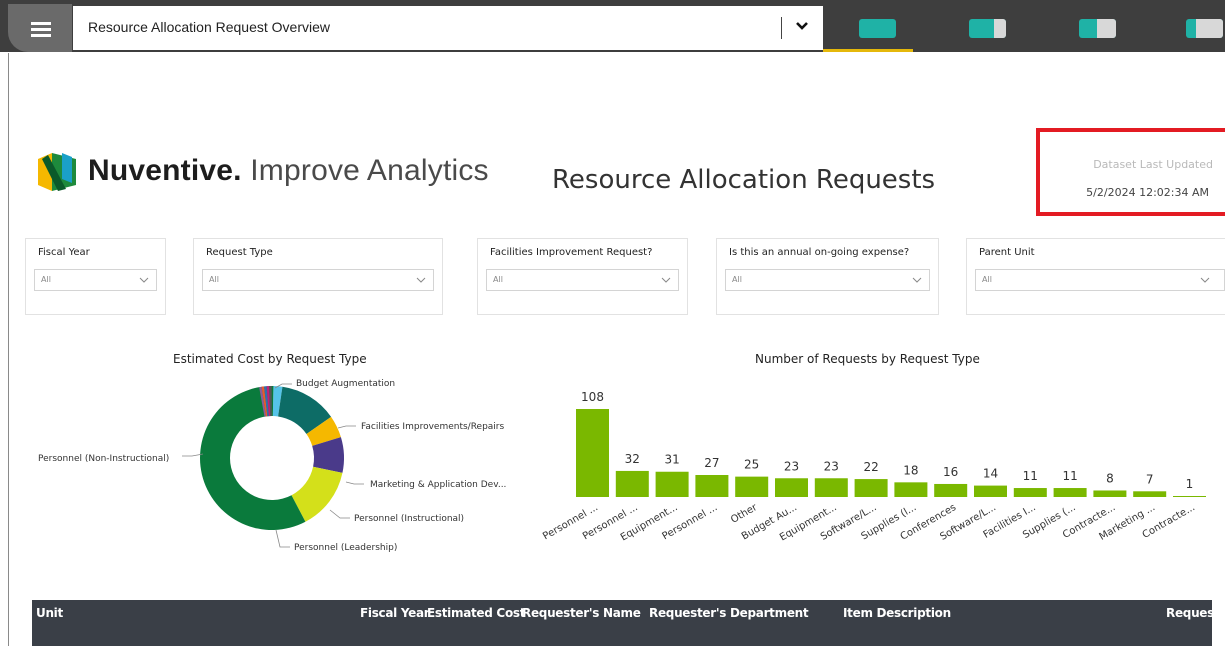  I want to click on filter-parent-unit: Parent Unit All, so click(1095, 276).